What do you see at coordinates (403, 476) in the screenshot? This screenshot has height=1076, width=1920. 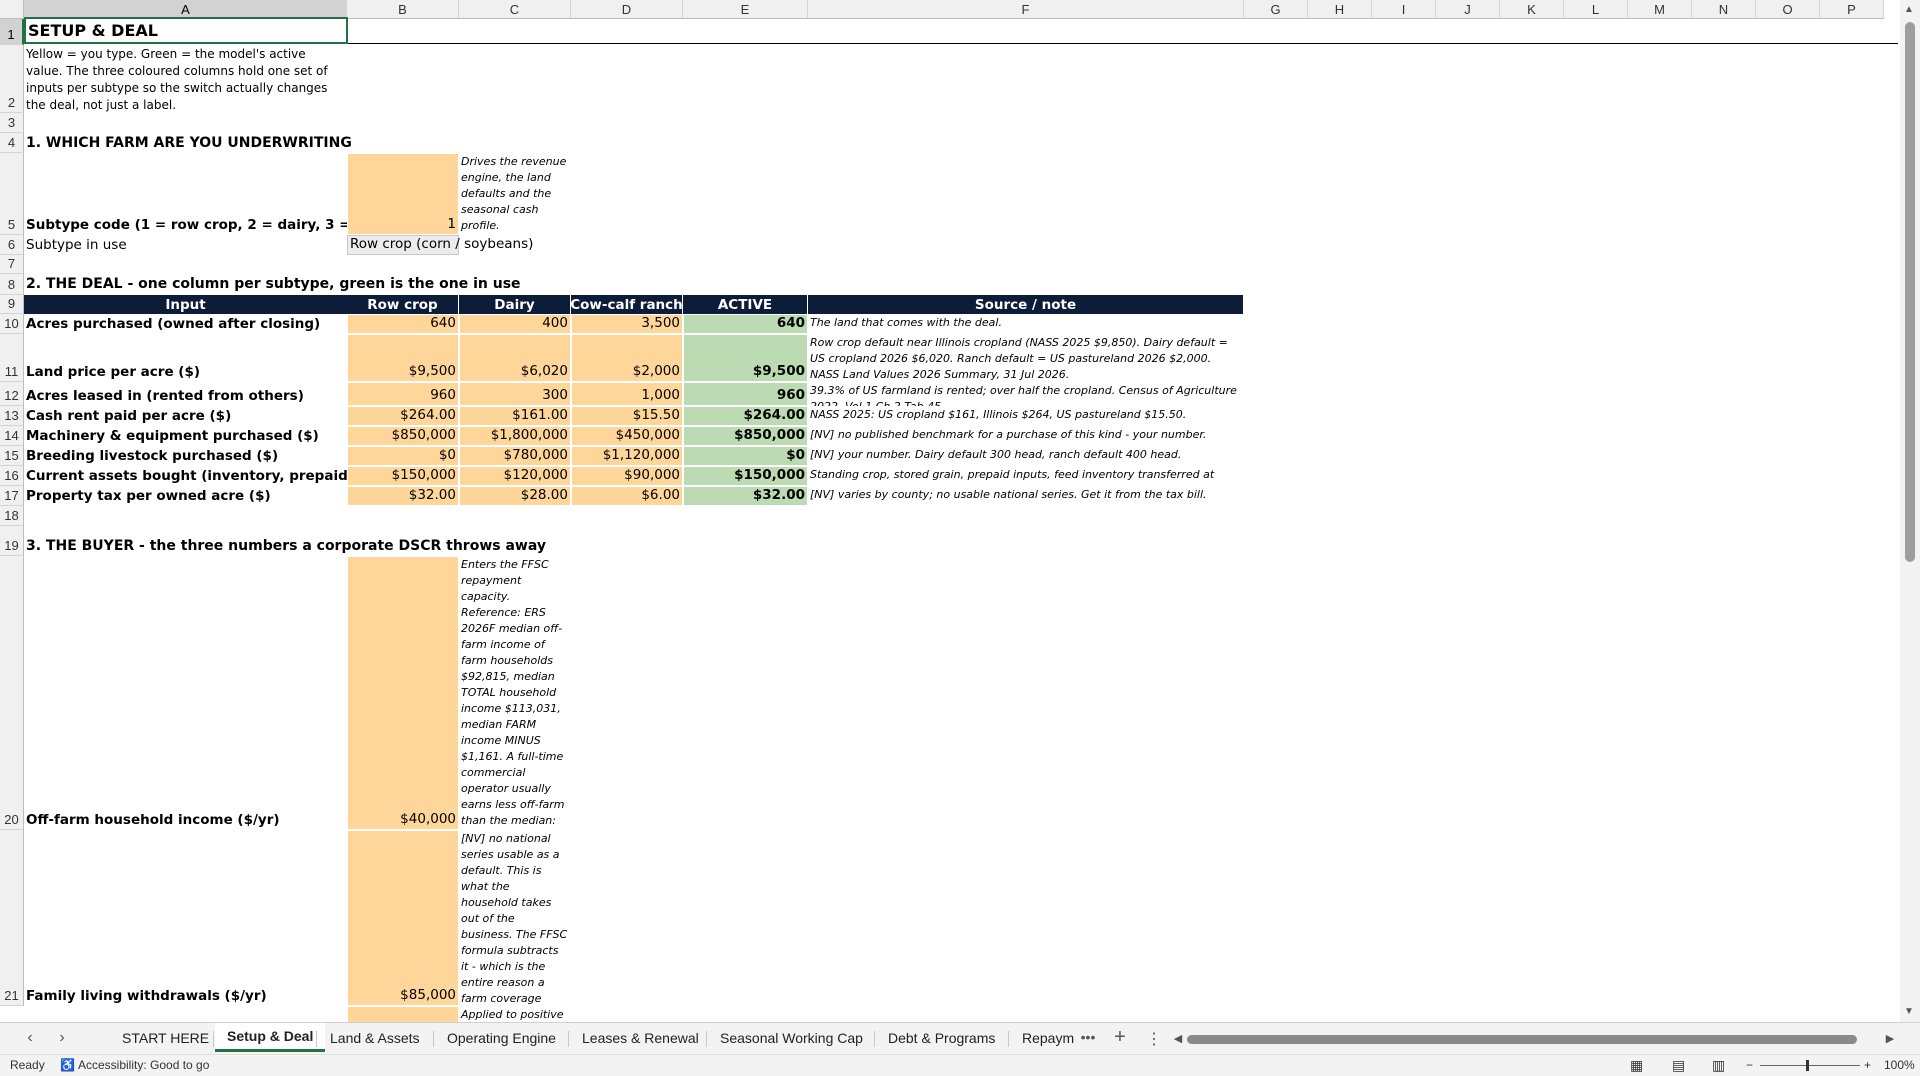 I see `deal-row-7-row-crop-input: $150,000` at bounding box center [403, 476].